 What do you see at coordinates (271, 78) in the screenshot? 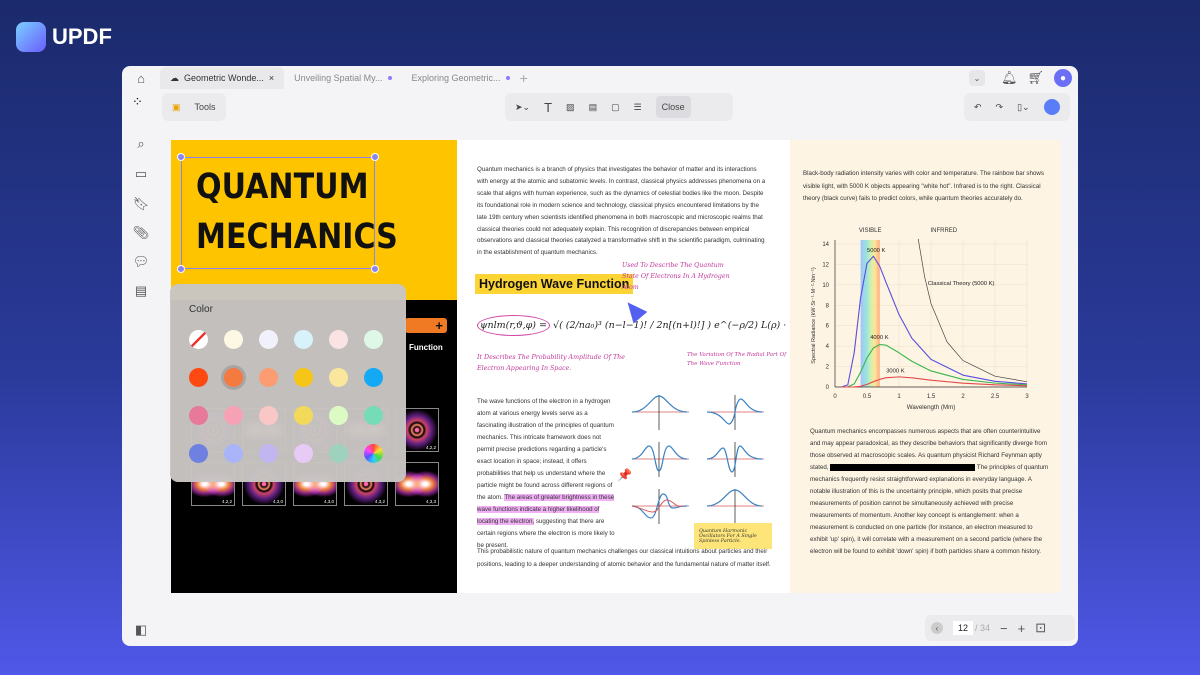
I see `close-tab-icon: ×` at bounding box center [271, 78].